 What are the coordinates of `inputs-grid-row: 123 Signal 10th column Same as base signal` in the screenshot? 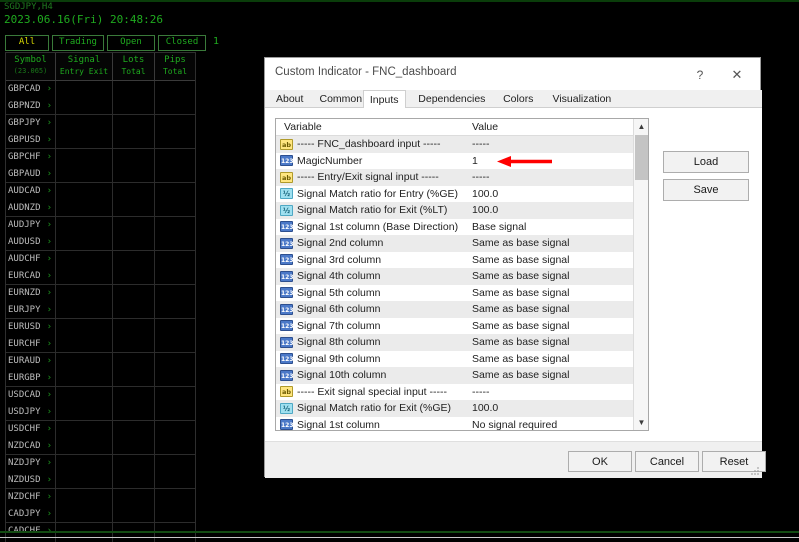 It's located at (462, 375).